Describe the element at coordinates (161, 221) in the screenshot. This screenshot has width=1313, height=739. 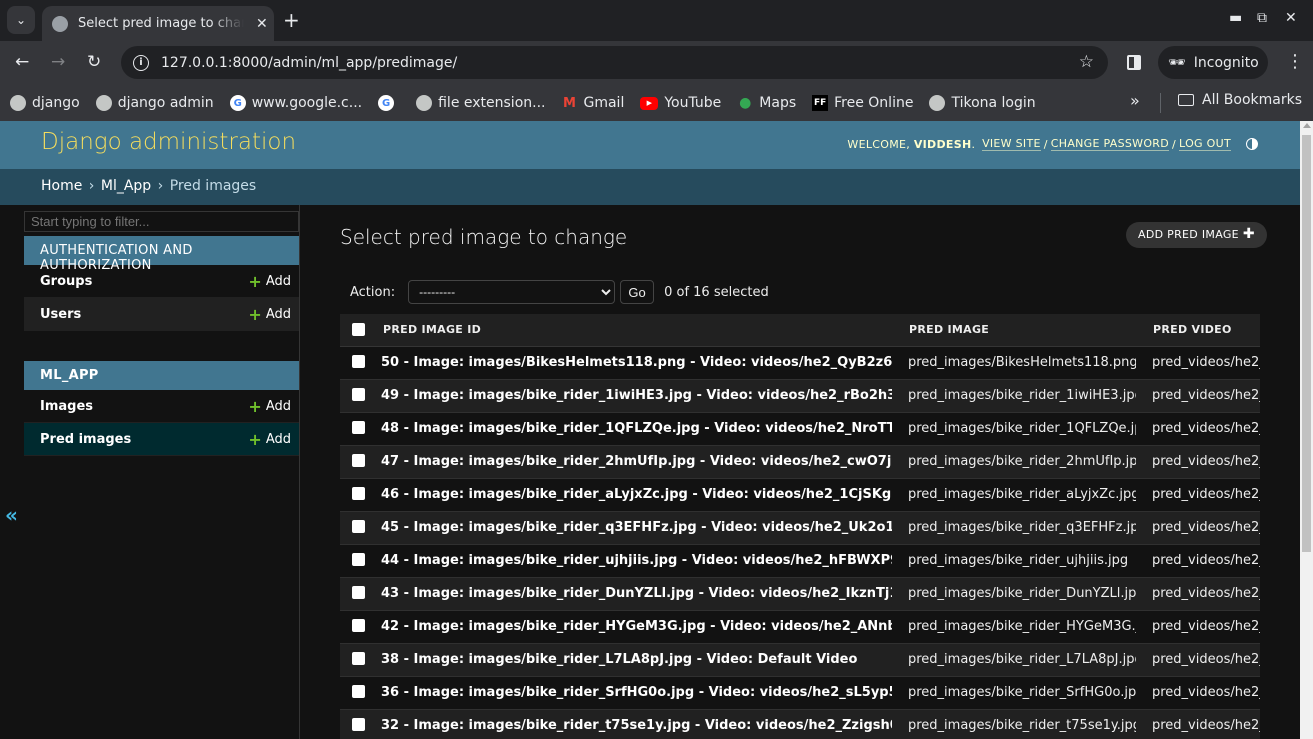
I see `nav-filter-input` at that location.